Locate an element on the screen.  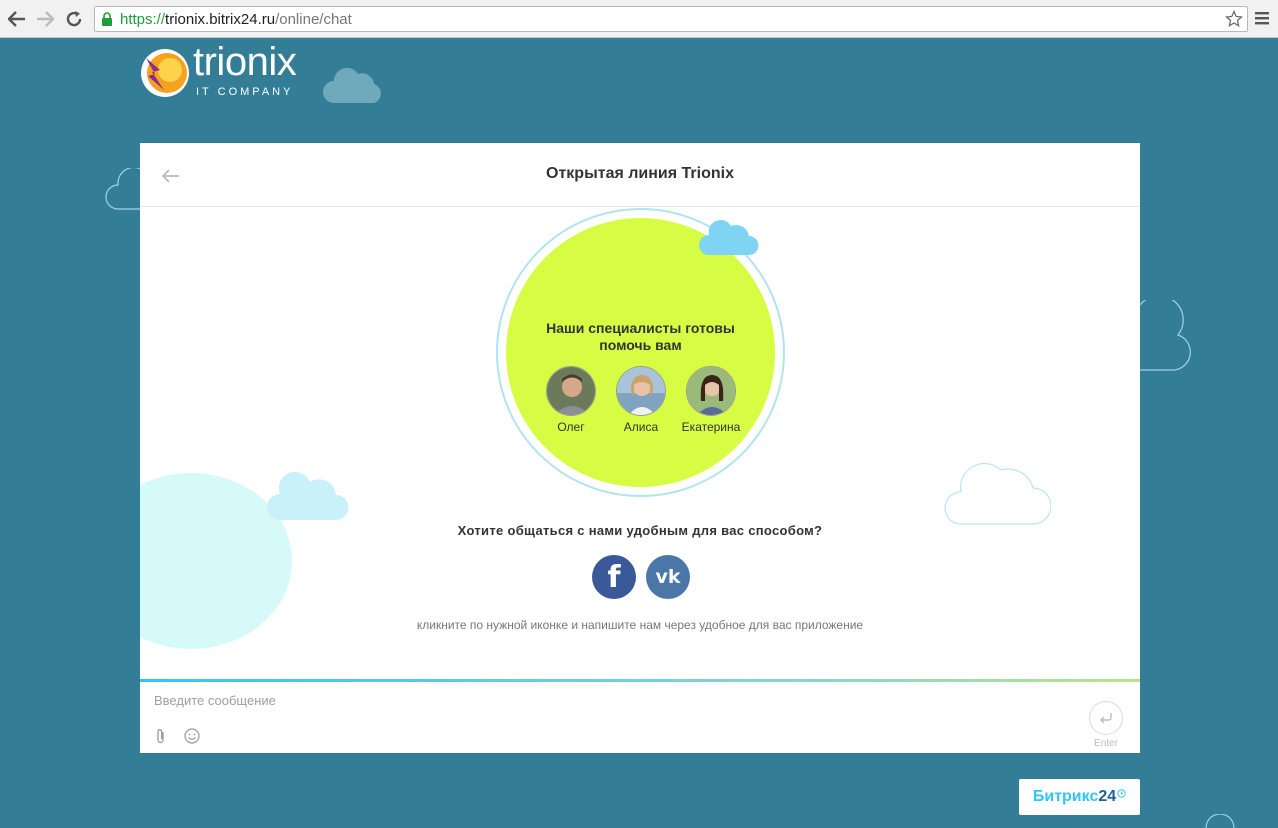
enter-arrow-icon is located at coordinates (1106, 718).